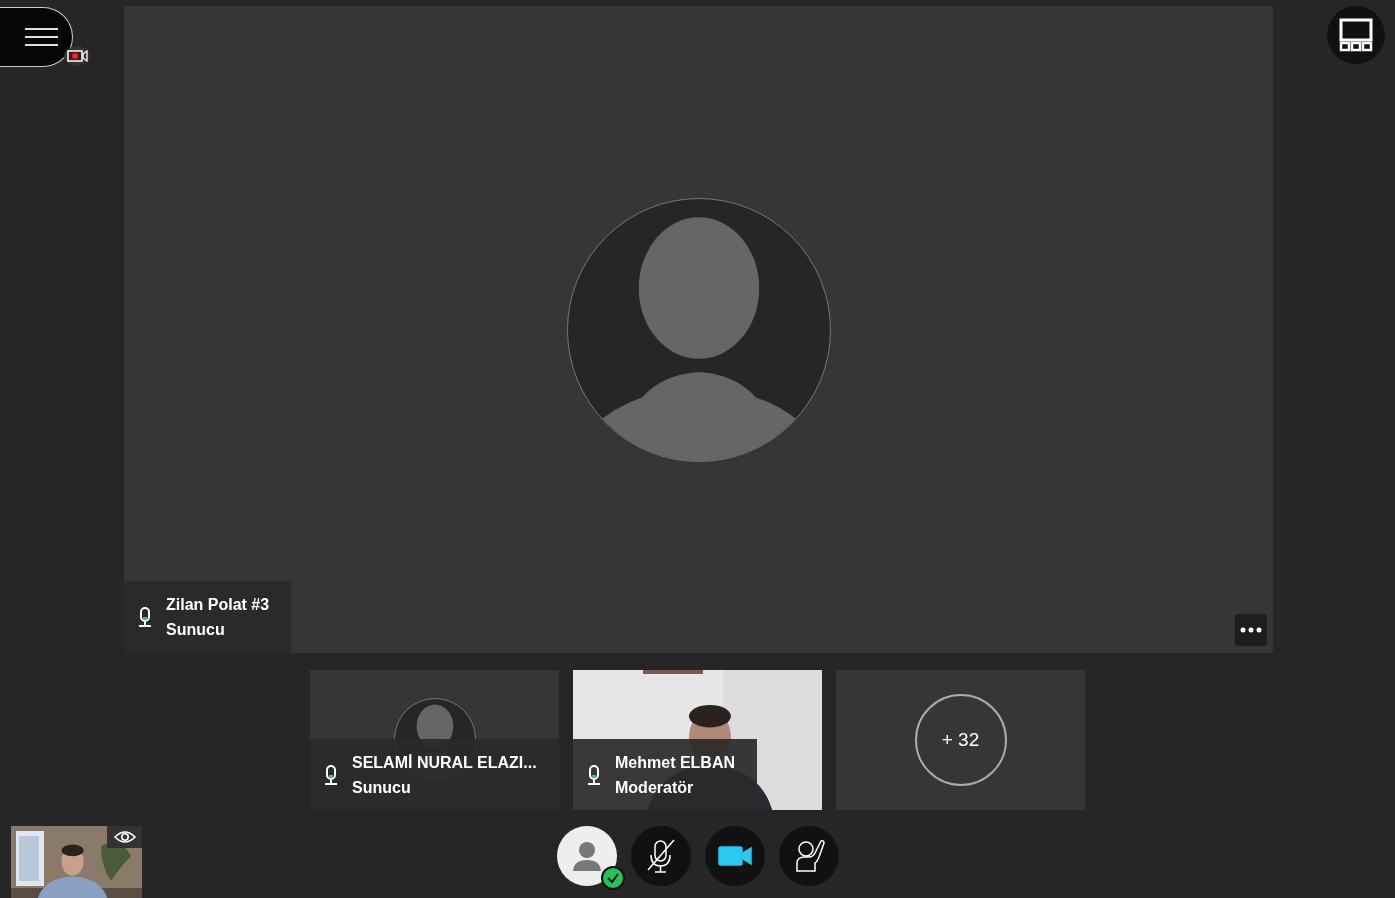 The height and width of the screenshot is (898, 1395). I want to click on menu-icon, so click(41, 37).